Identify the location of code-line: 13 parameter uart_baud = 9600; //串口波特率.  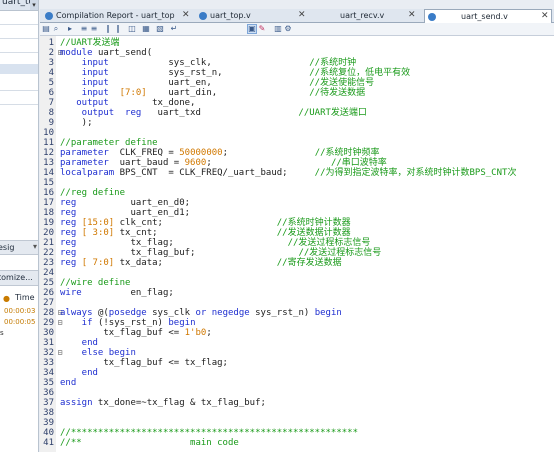
(297, 163).